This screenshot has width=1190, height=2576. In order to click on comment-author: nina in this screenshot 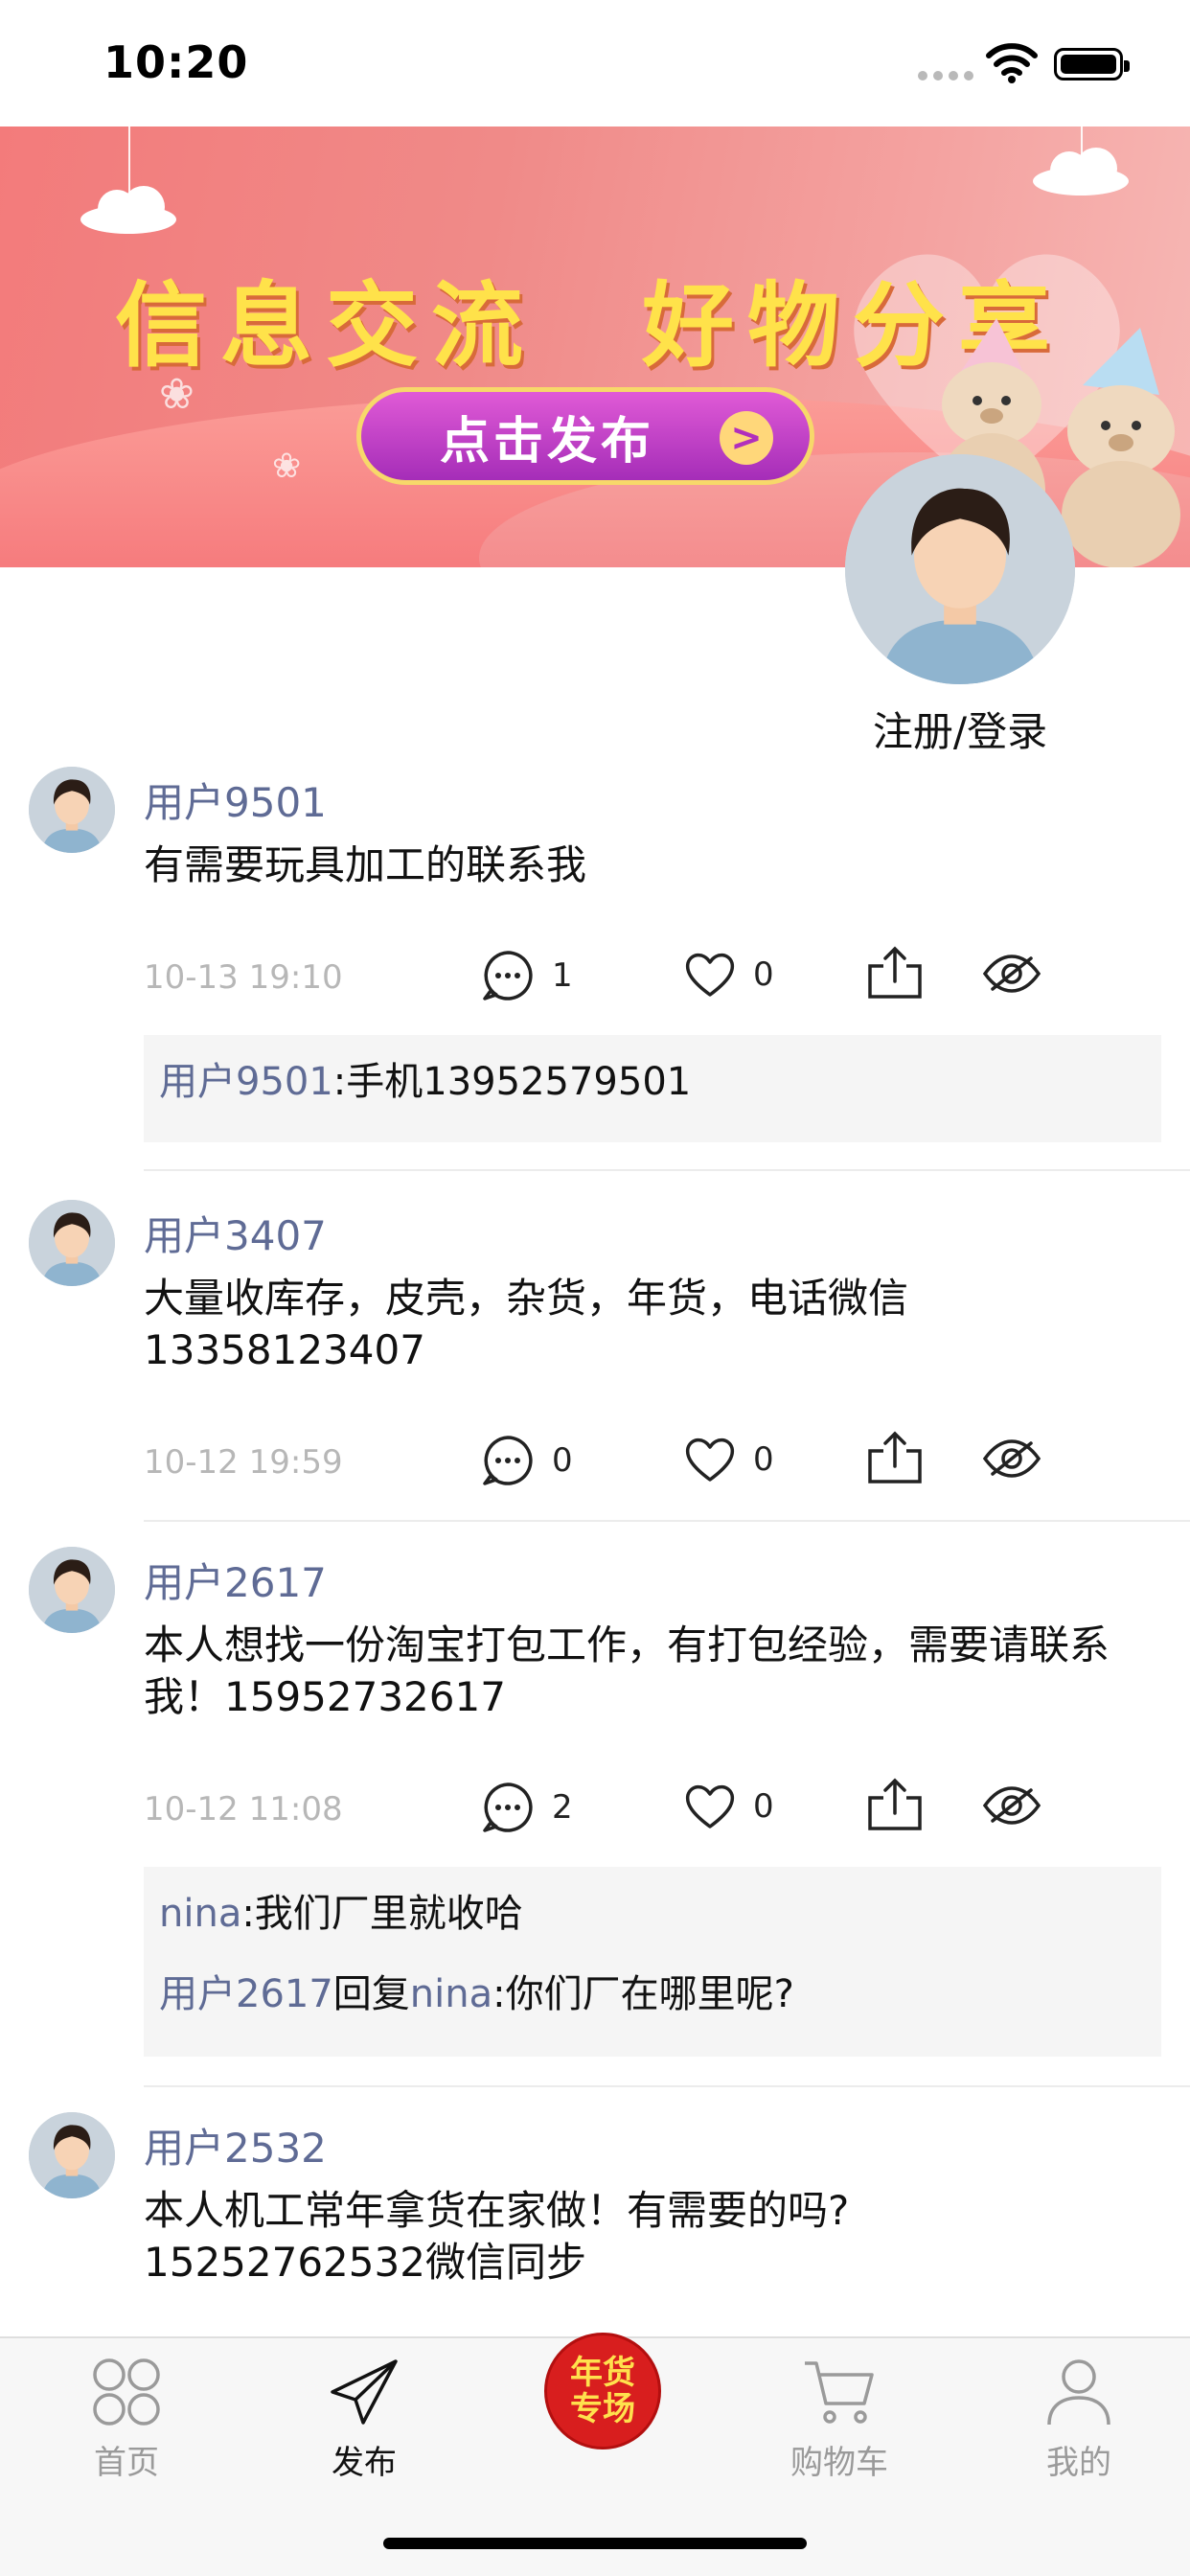, I will do `click(200, 1914)`.